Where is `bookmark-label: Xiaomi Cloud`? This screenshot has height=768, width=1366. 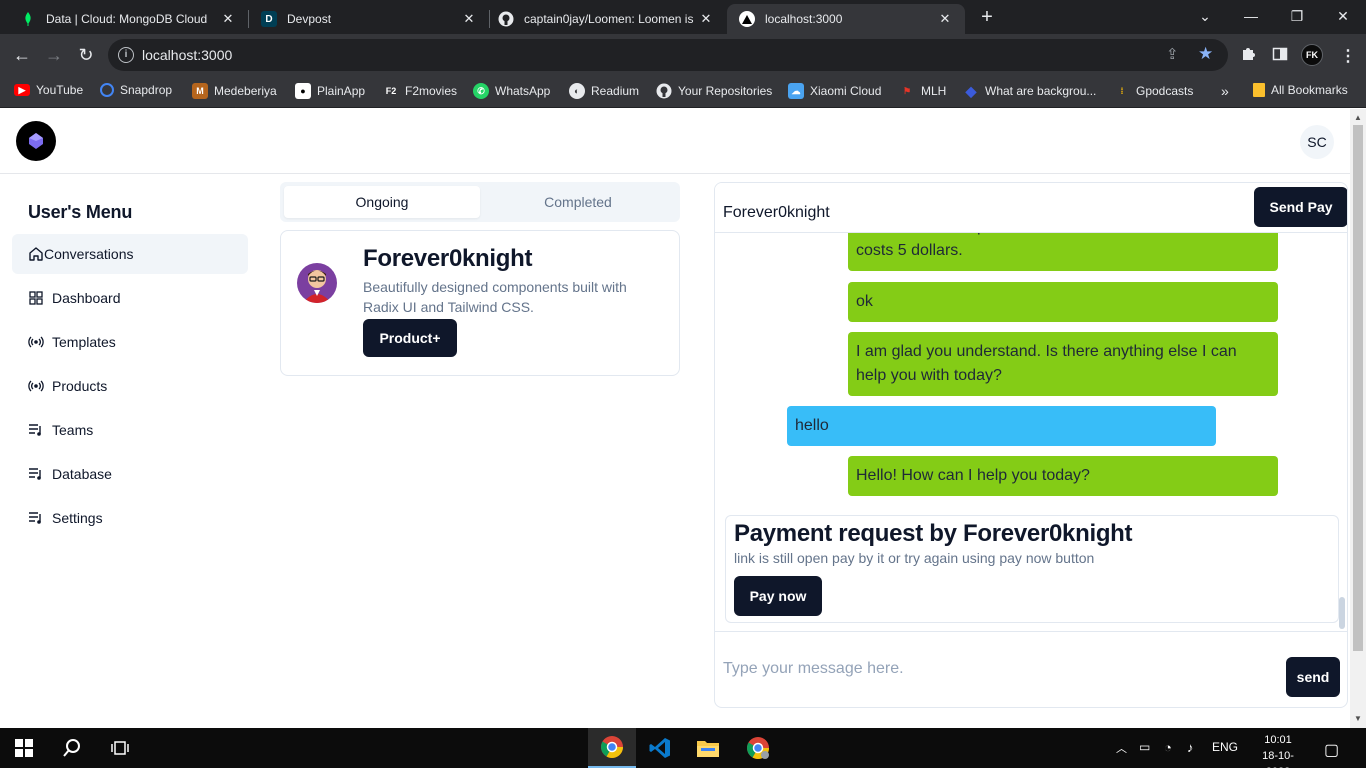
bookmark-label: Xiaomi Cloud is located at coordinates (846, 91).